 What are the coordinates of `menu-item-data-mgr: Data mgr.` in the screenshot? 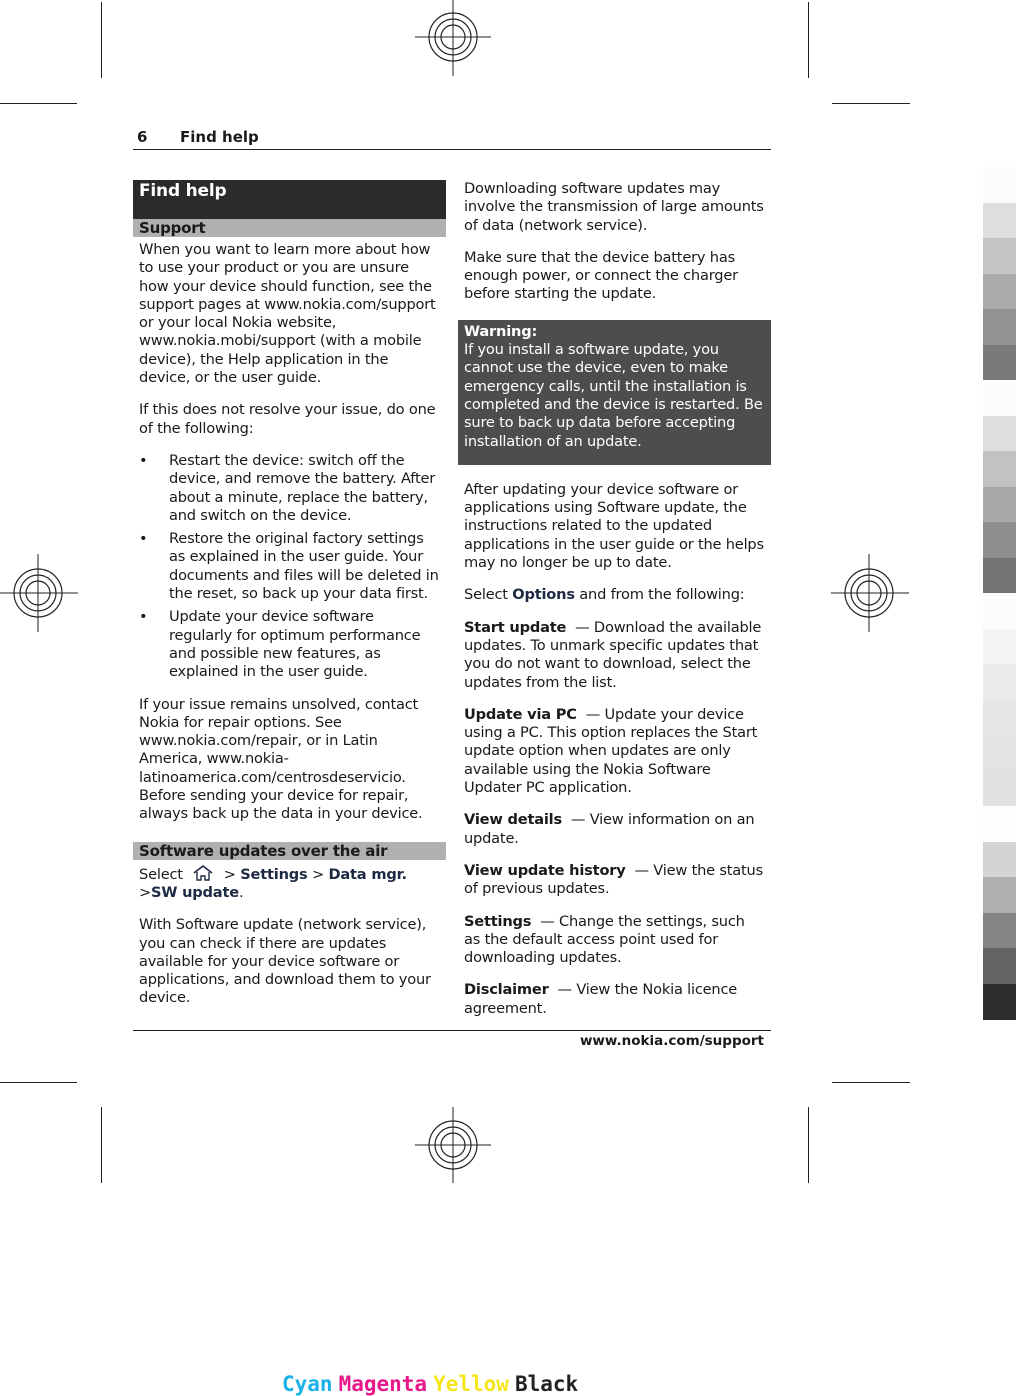 It's located at (367, 874).